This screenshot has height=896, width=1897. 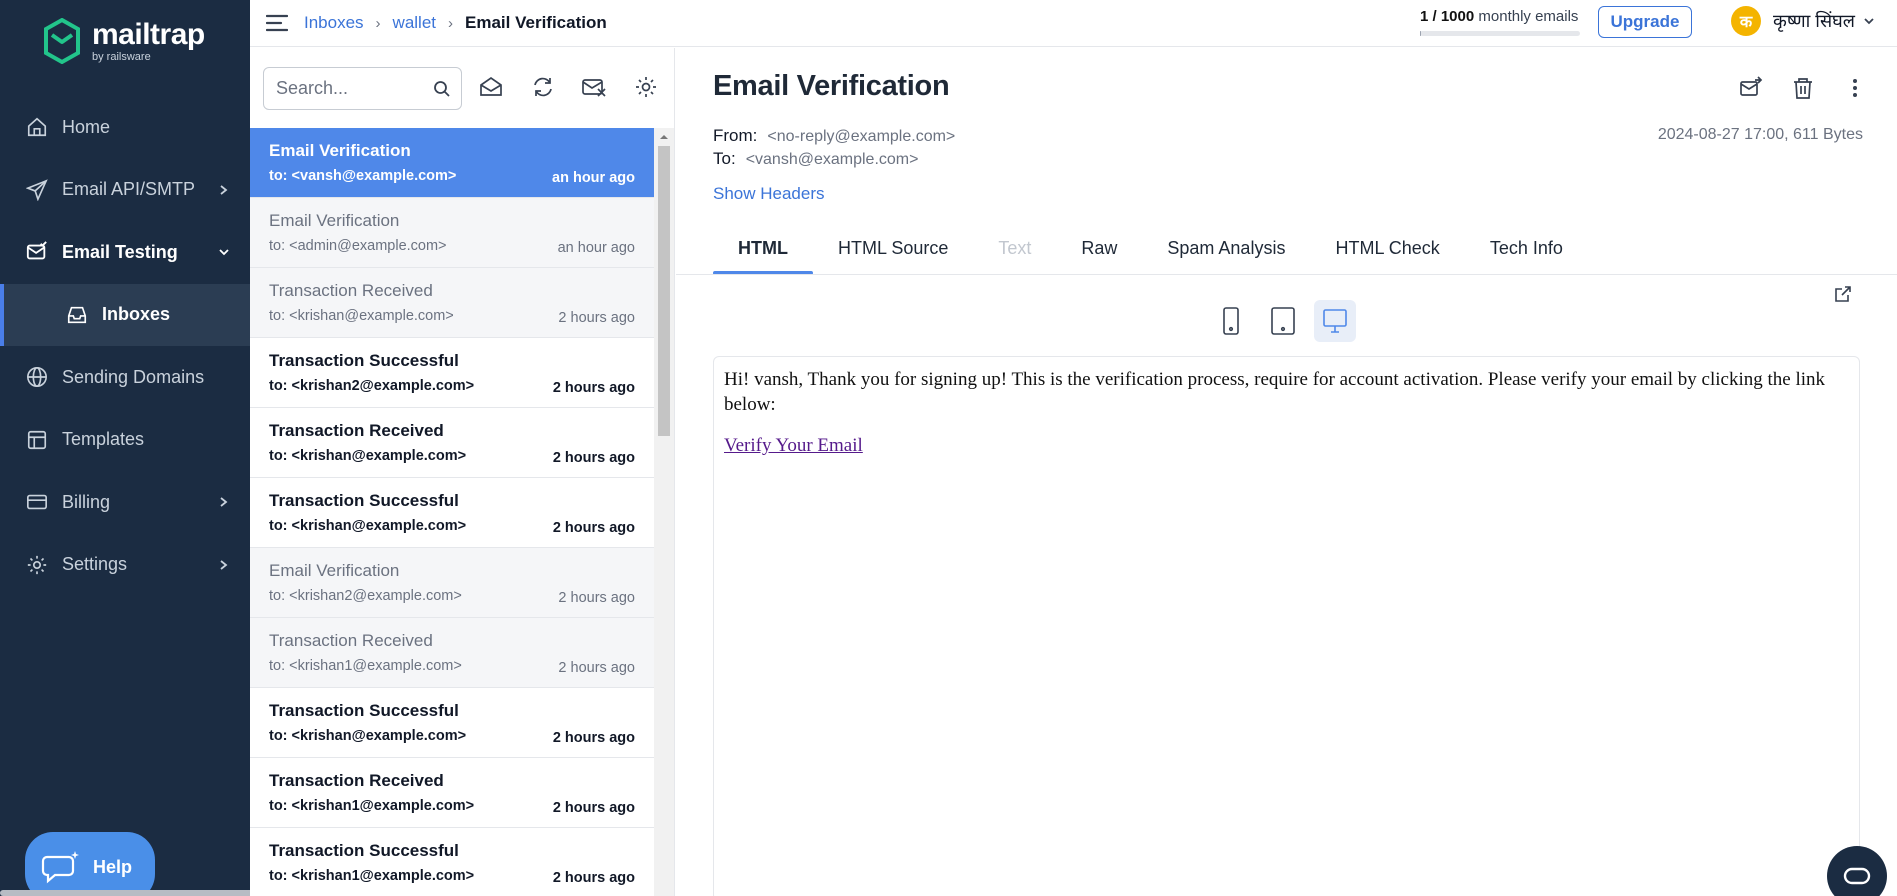 What do you see at coordinates (1526, 248) in the screenshot?
I see `tab-tech-info: Tech Info` at bounding box center [1526, 248].